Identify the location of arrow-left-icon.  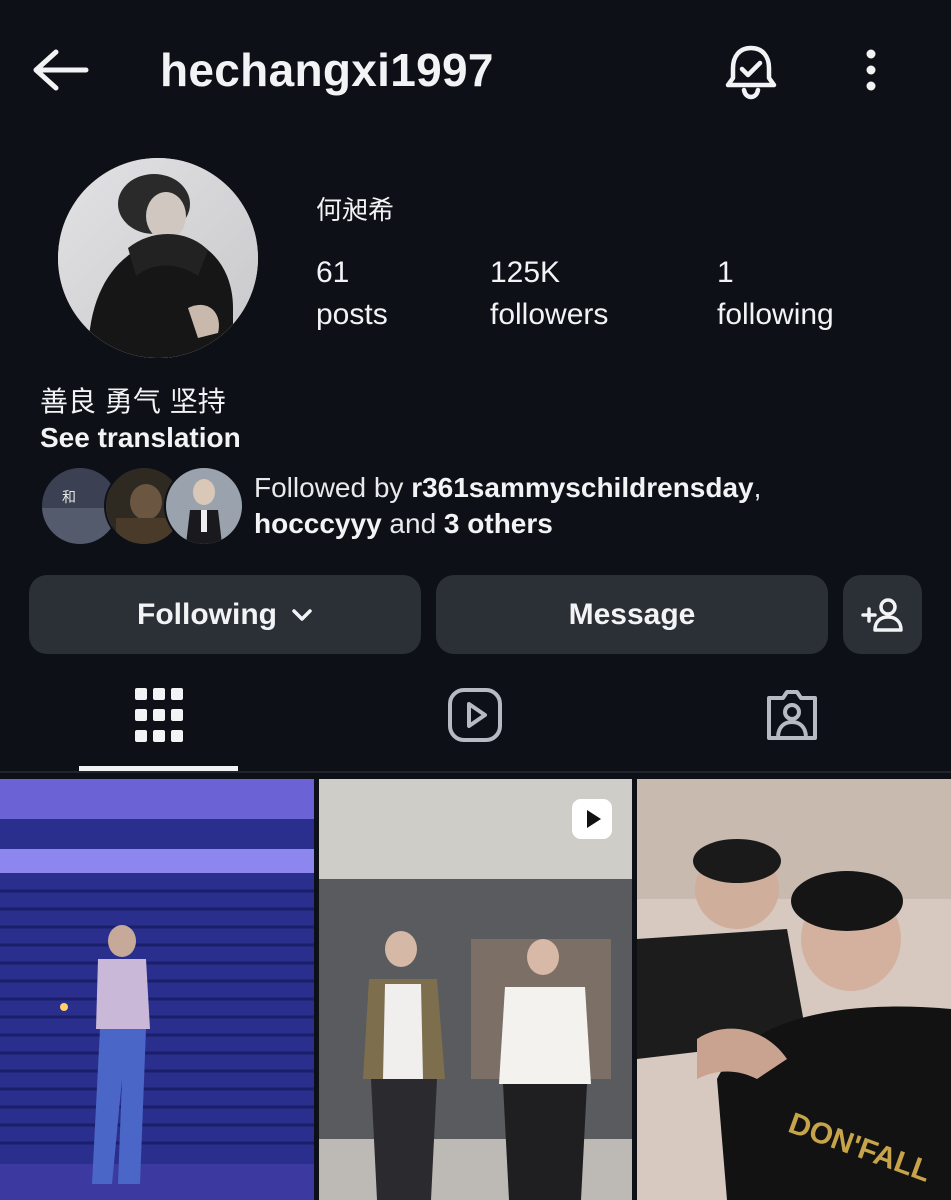
(61, 70).